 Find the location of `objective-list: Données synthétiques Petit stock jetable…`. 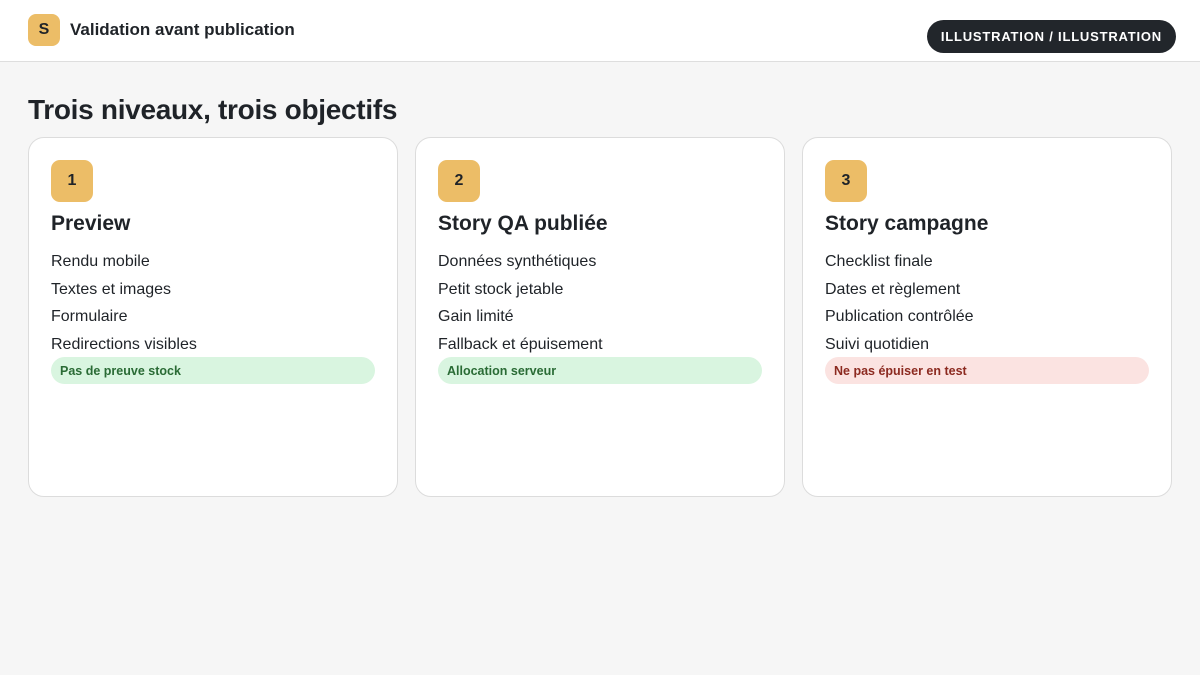

objective-list: Données synthétiques Petit stock jetable… is located at coordinates (520, 303).